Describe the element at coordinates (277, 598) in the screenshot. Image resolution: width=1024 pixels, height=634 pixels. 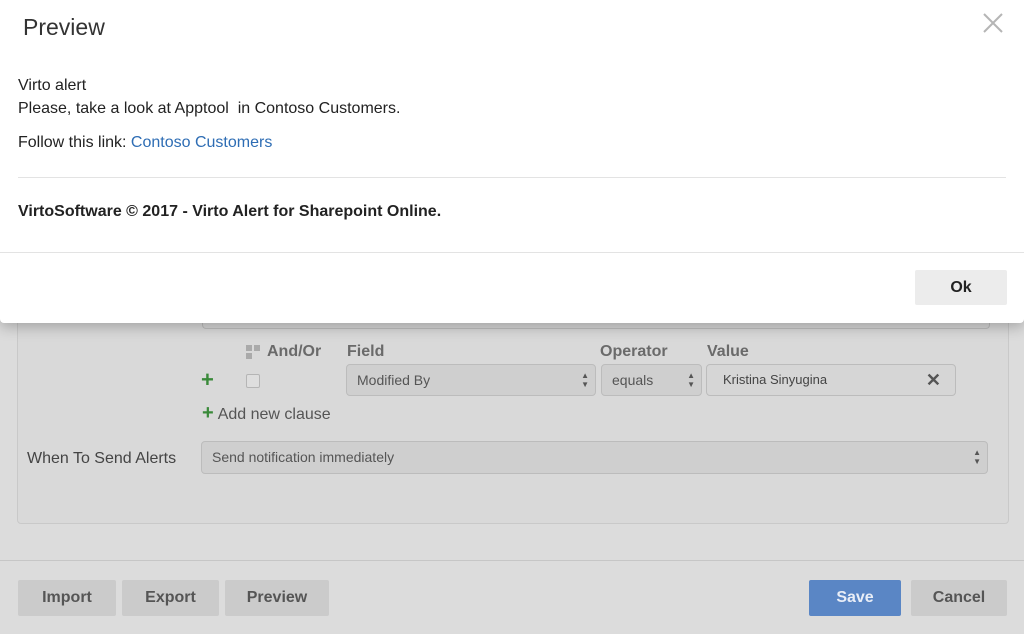
I see `preview-button: Preview` at that location.